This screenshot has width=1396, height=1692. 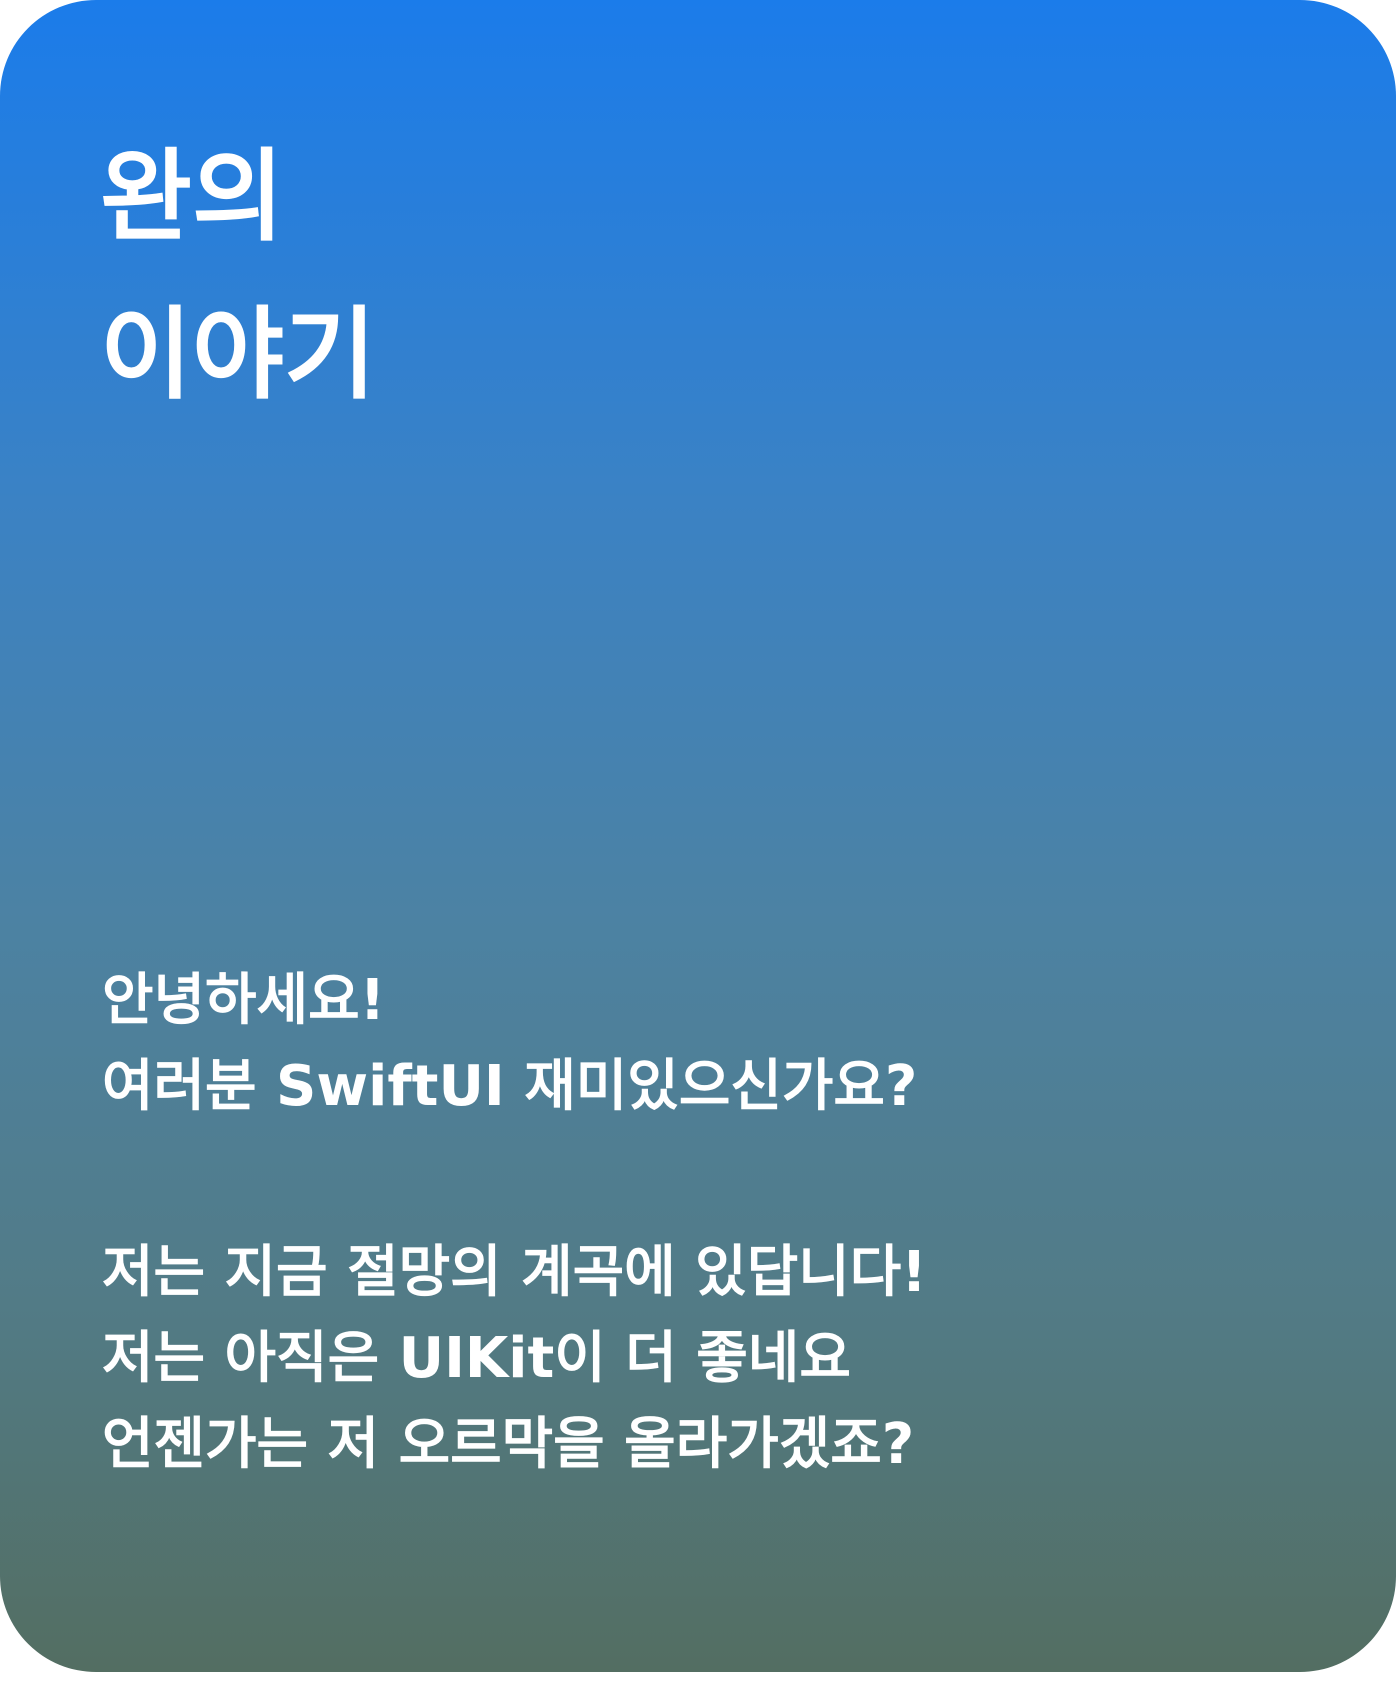 I want to click on message-line-5: 언젠가는 저 오르막을 올라가겠죠?, so click(x=508, y=1444).